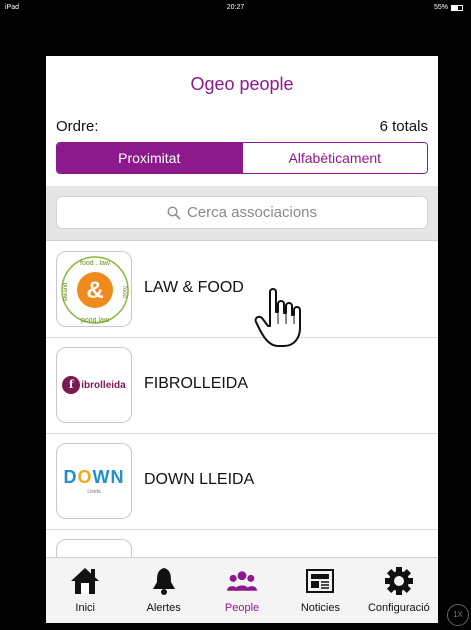 Image resolution: width=471 pixels, height=630 pixels. I want to click on svg-text: food . law, so click(95, 263).